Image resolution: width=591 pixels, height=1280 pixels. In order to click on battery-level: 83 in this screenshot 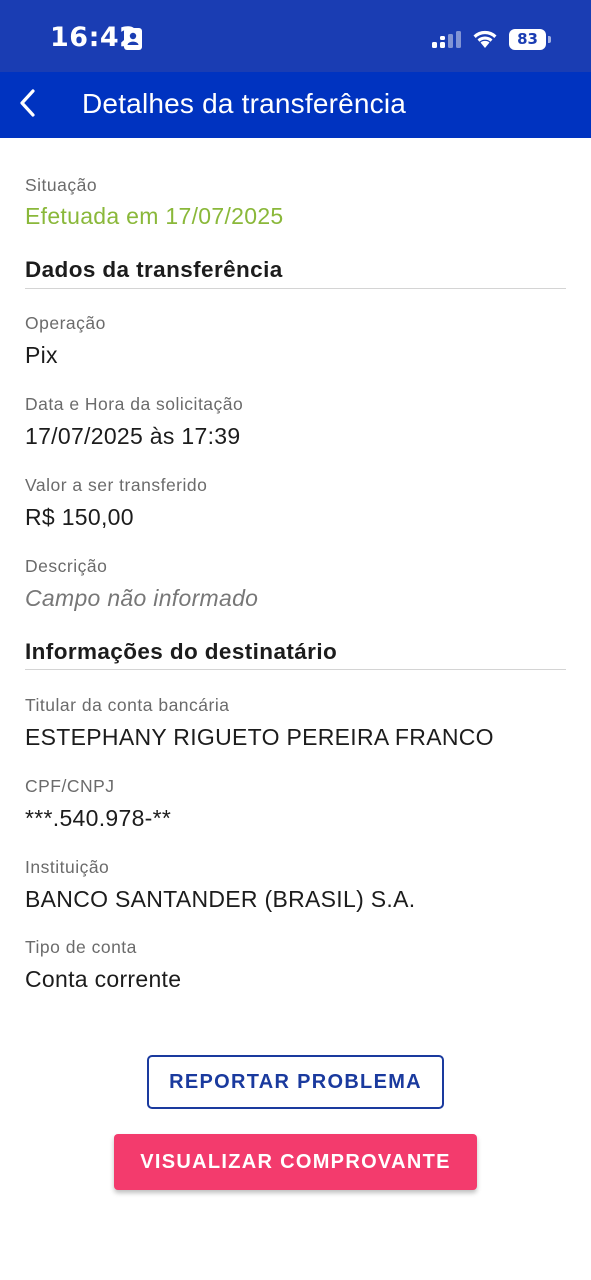, I will do `click(527, 39)`.